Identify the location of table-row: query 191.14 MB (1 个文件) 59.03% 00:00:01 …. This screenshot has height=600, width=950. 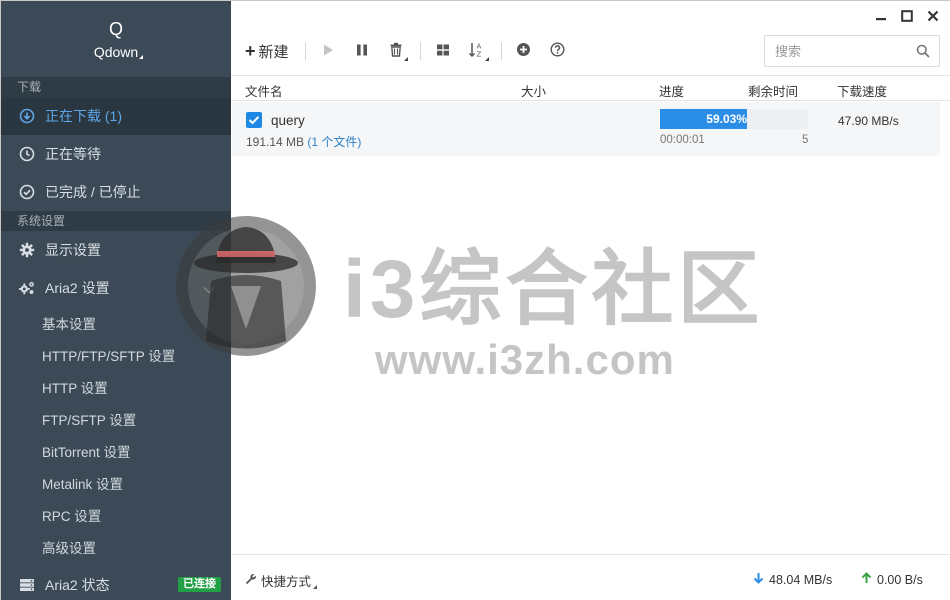
(586, 129).